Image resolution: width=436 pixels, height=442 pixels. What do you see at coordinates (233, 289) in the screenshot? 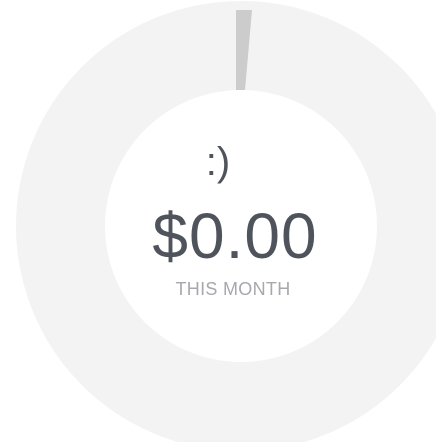
I see `period-label: THIS MONTH` at bounding box center [233, 289].